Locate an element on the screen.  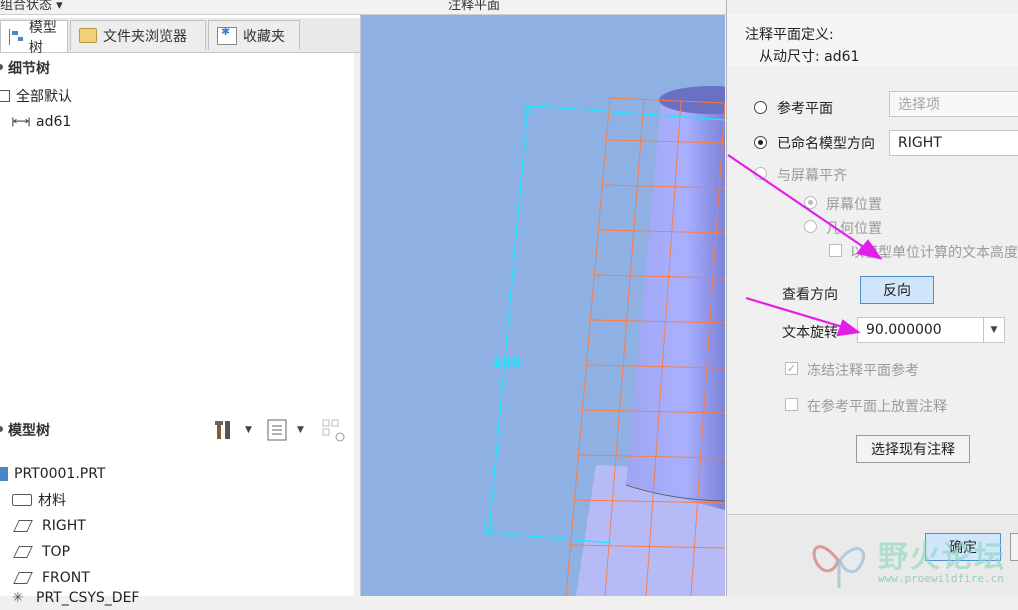
watermark-url: www.proewildfire.cn is located at coordinates (941, 578).